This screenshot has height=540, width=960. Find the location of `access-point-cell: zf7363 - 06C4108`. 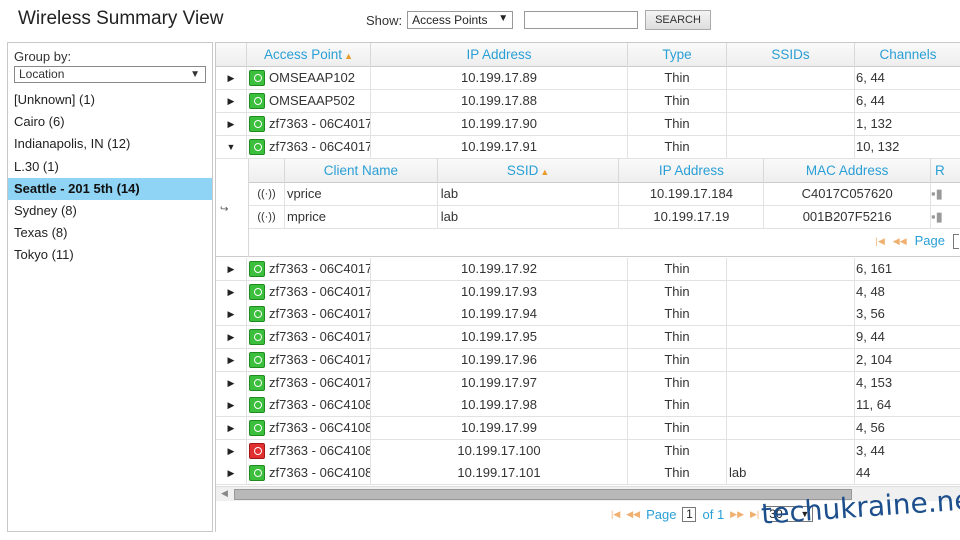

access-point-cell: zf7363 - 06C4108 is located at coordinates (309, 450).